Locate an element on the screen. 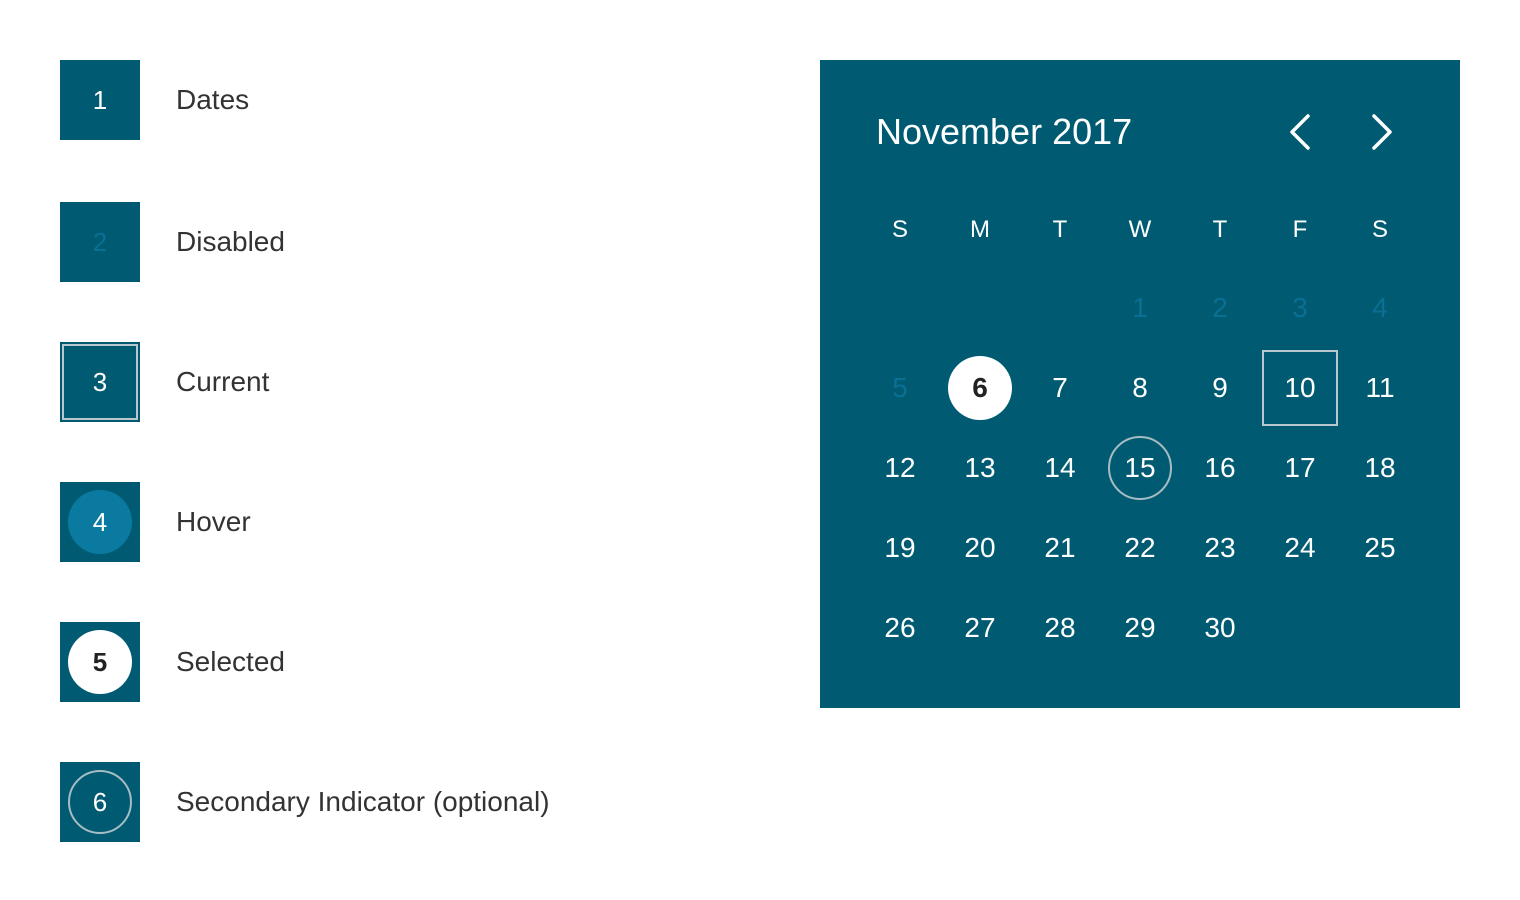 The height and width of the screenshot is (900, 1520). weekday-sunday: S is located at coordinates (899, 229).